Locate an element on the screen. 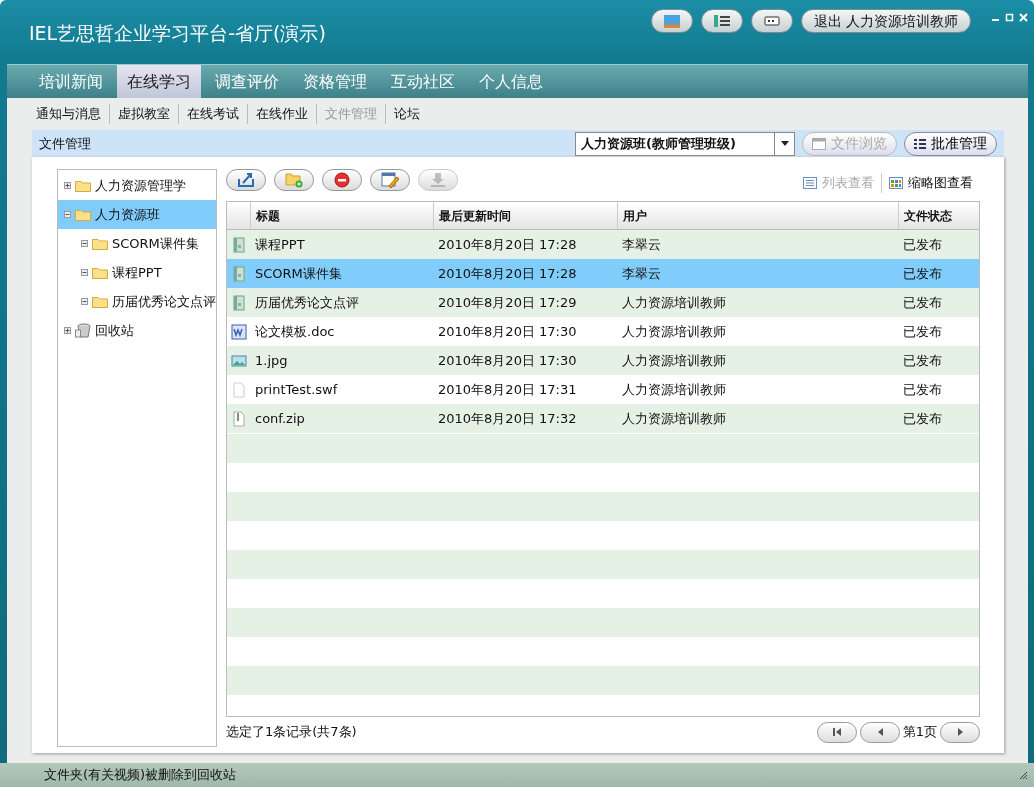 The height and width of the screenshot is (787, 1034). new-folder-button is located at coordinates (294, 180).